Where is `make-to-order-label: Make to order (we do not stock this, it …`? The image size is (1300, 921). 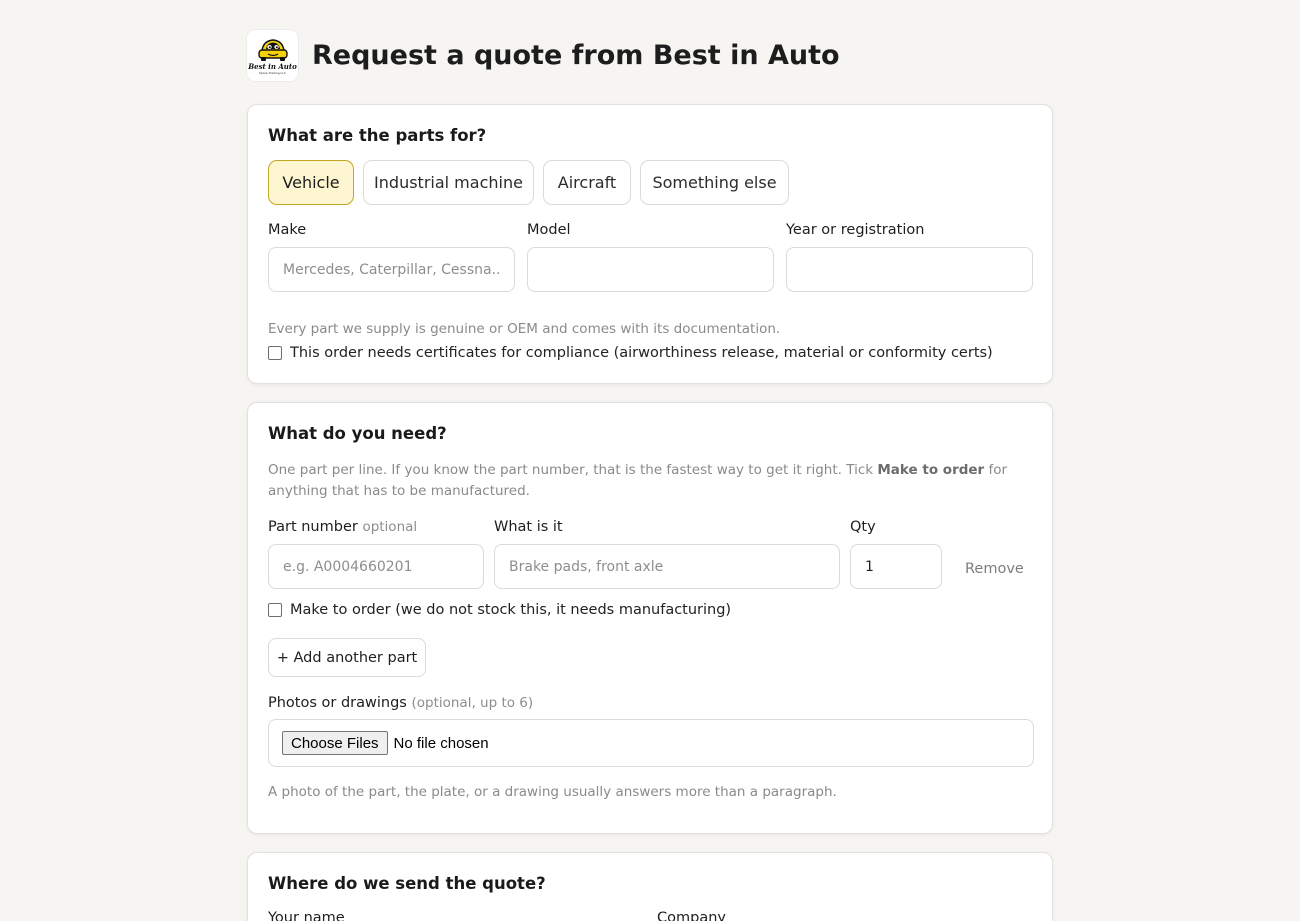 make-to-order-label: Make to order (we do not stock this, it … is located at coordinates (511, 610).